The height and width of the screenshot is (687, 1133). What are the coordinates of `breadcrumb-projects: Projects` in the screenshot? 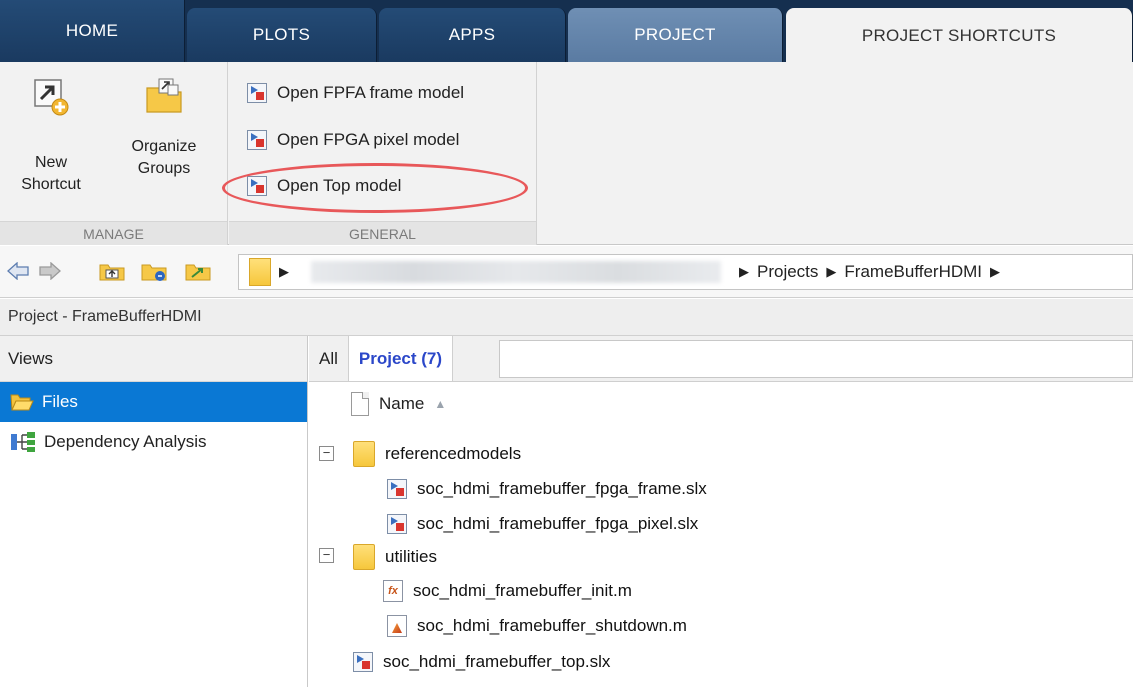 It's located at (787, 272).